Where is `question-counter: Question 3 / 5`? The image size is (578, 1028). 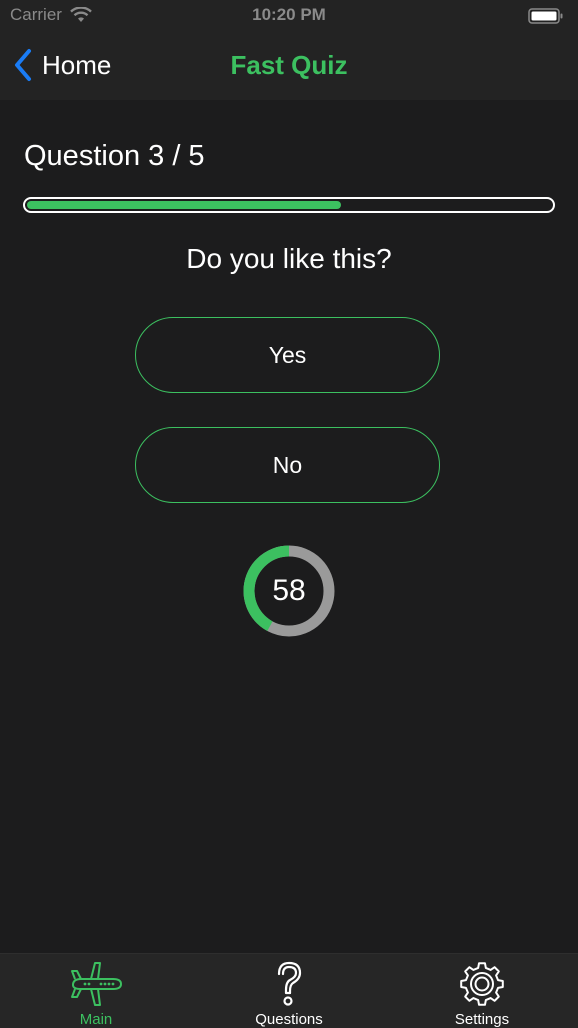 question-counter: Question 3 / 5 is located at coordinates (114, 156).